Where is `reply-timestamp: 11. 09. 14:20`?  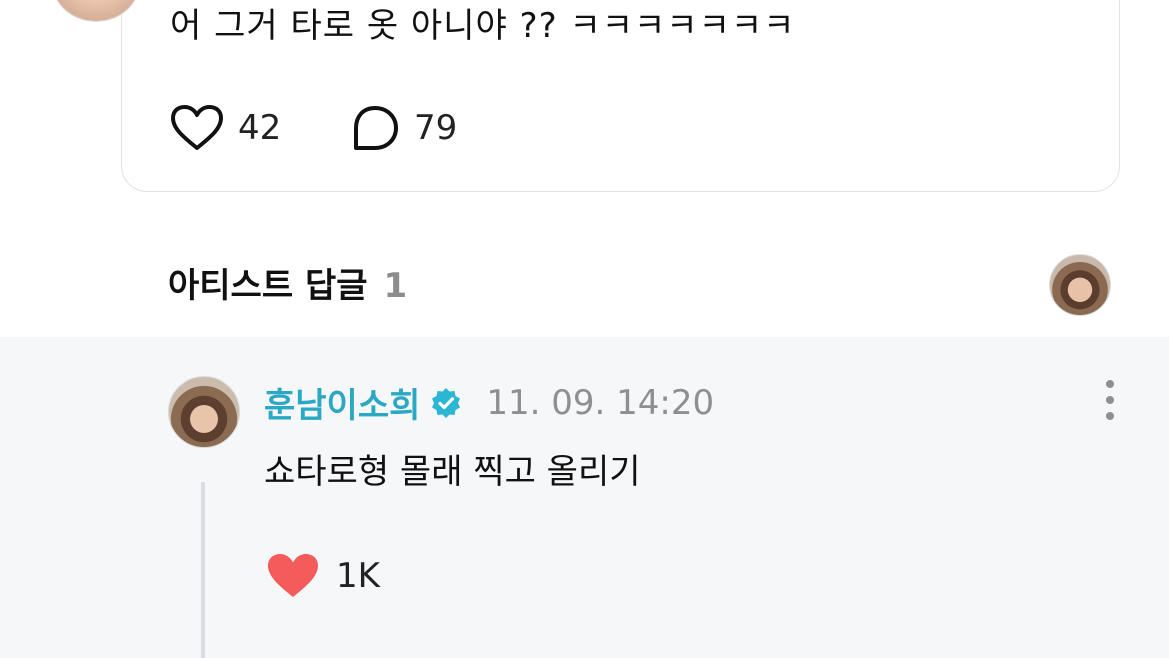
reply-timestamp: 11. 09. 14:20 is located at coordinates (600, 402).